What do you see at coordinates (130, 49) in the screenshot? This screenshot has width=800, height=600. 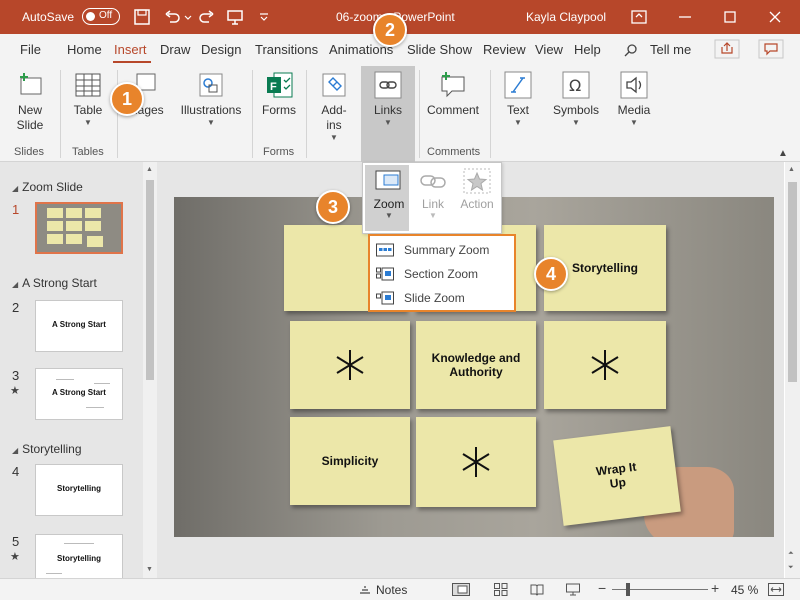 I see `tab-insert: Insert` at bounding box center [130, 49].